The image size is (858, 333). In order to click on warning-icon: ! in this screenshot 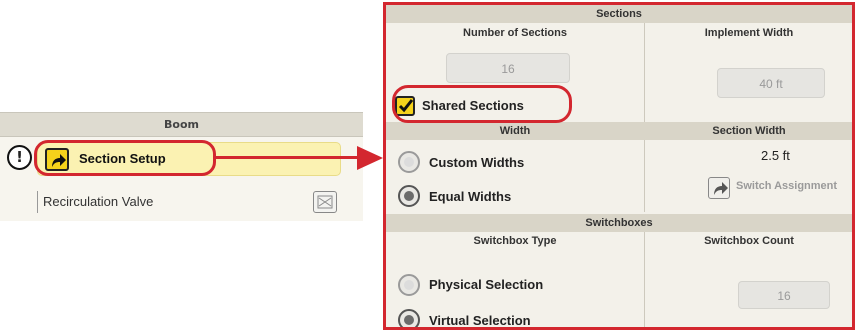, I will do `click(19, 157)`.